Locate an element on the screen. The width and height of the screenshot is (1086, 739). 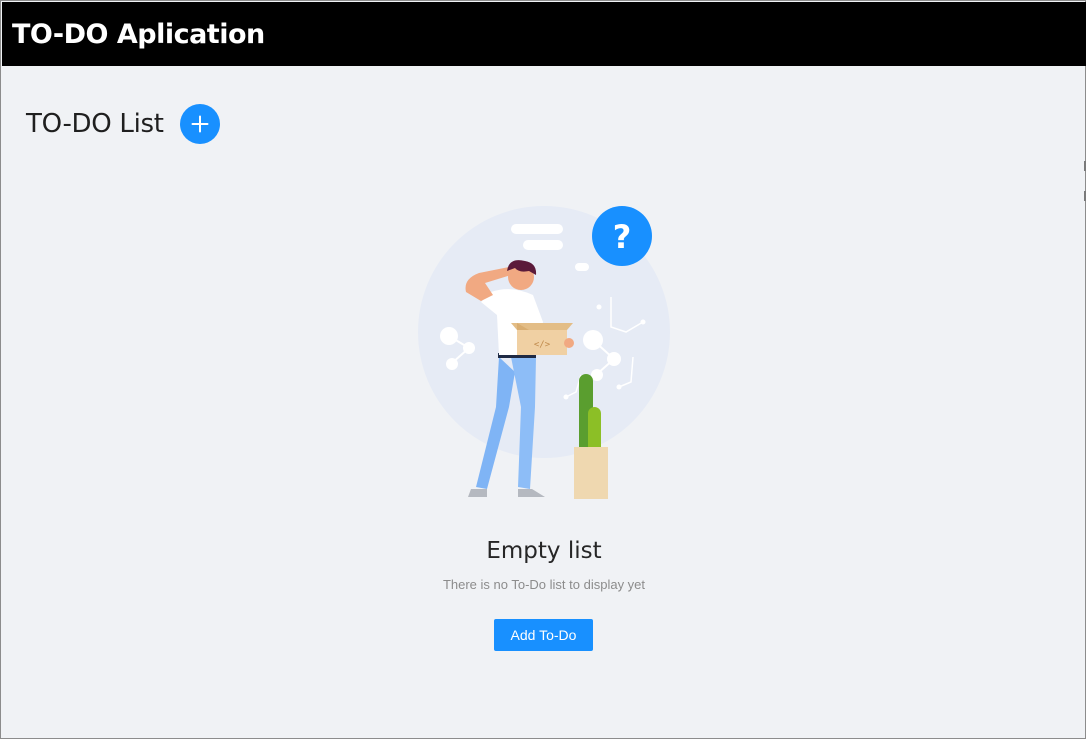
page-title: TO-DO List is located at coordinates (95, 124).